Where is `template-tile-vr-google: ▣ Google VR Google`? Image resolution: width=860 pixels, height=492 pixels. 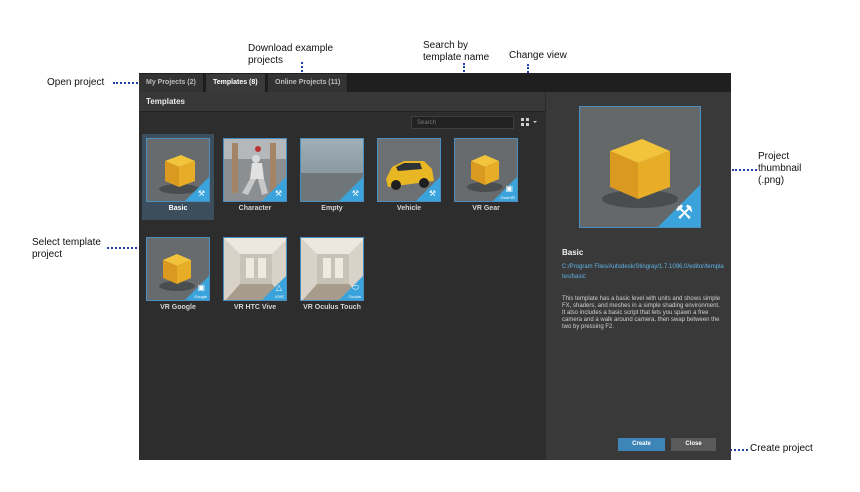
template-tile-vr-google: ▣ Google VR Google is located at coordinates (178, 276).